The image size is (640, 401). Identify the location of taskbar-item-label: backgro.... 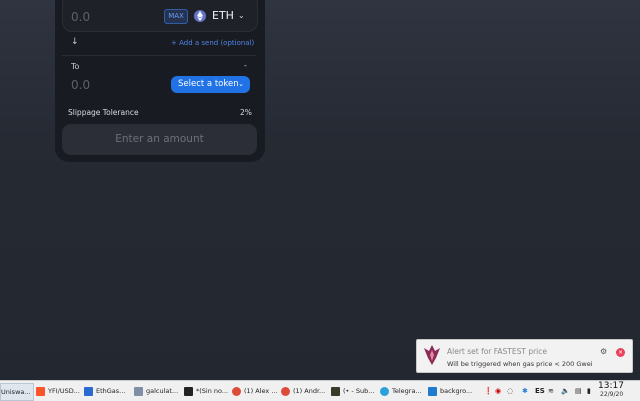
(456, 391).